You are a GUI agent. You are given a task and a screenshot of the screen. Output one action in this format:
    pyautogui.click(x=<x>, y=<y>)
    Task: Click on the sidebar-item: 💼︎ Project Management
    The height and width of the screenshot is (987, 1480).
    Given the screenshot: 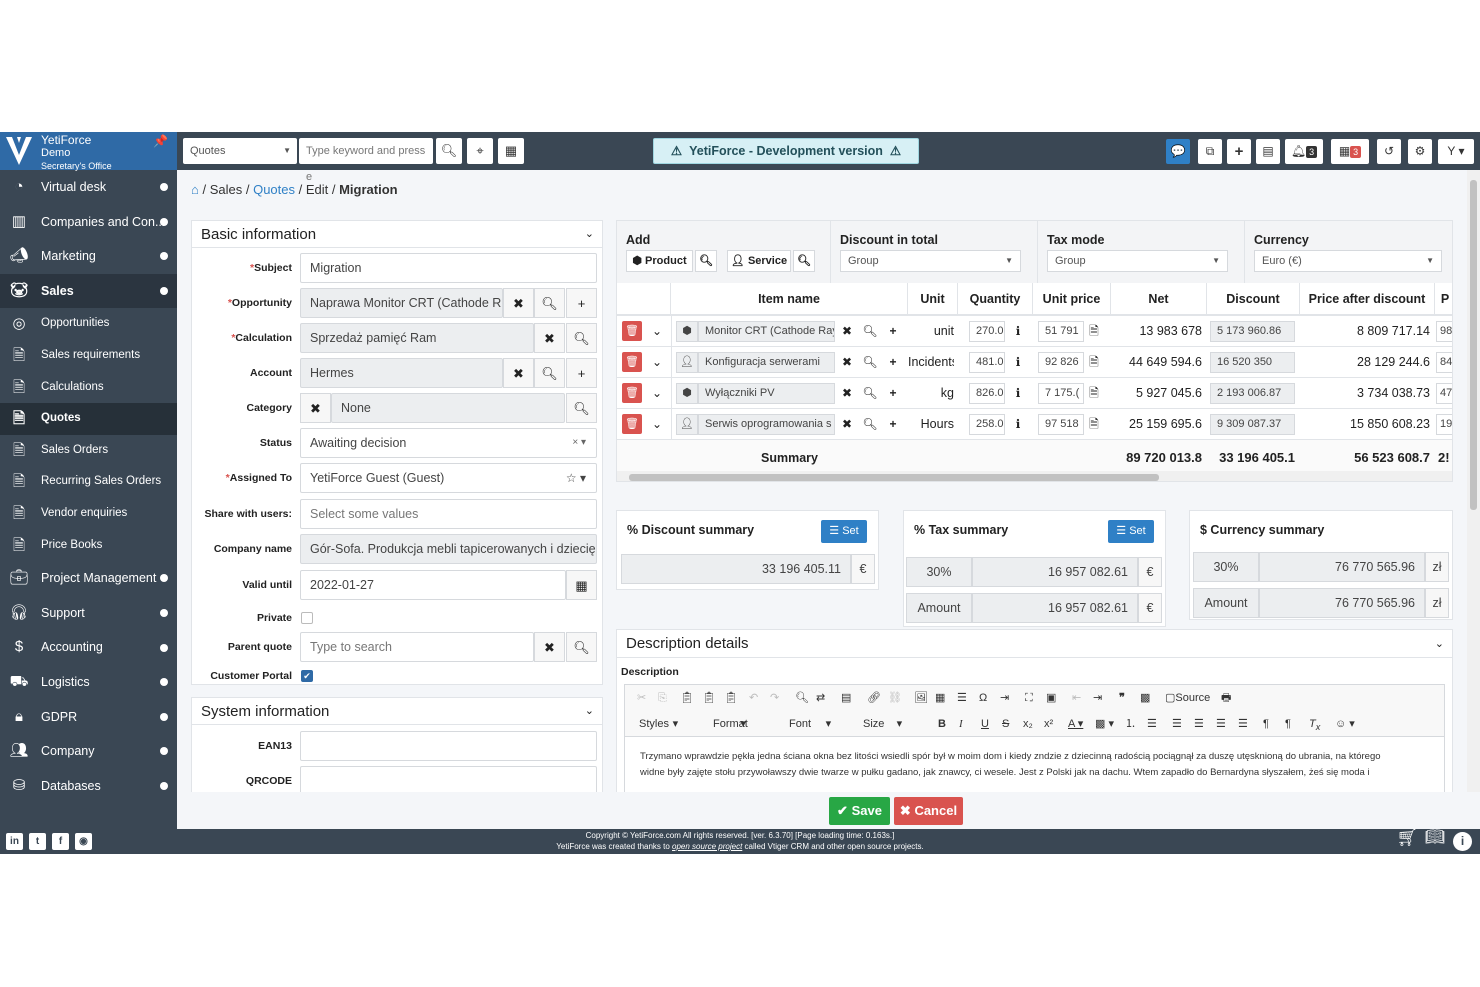 What is the action you would take?
    pyautogui.click(x=88, y=578)
    